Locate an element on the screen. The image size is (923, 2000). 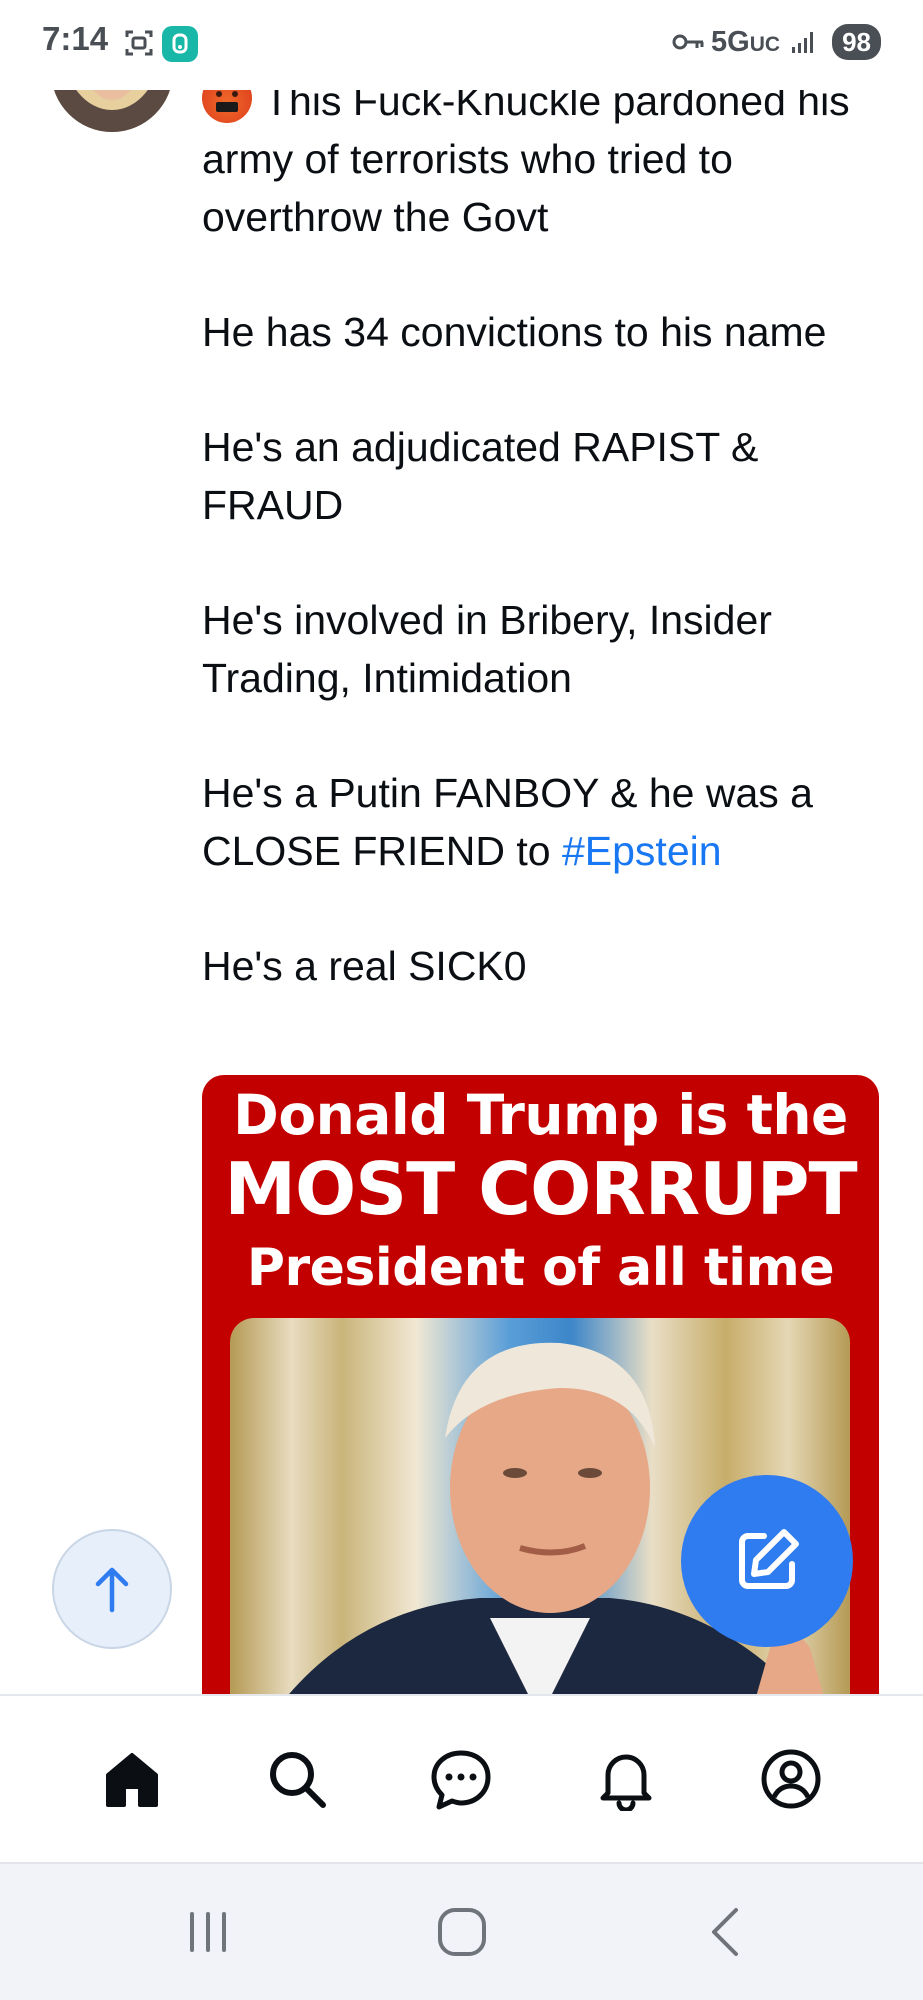
compose-post-button is located at coordinates (767, 1561).